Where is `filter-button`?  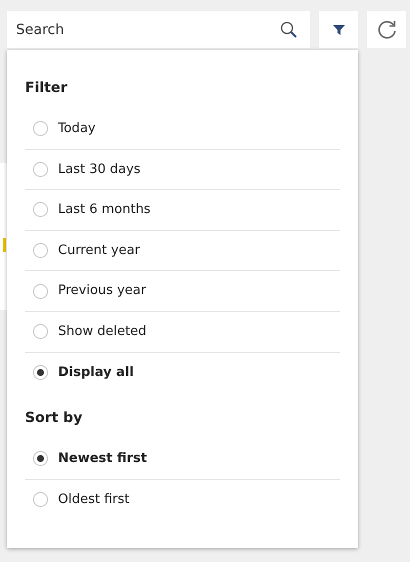
filter-button is located at coordinates (338, 29).